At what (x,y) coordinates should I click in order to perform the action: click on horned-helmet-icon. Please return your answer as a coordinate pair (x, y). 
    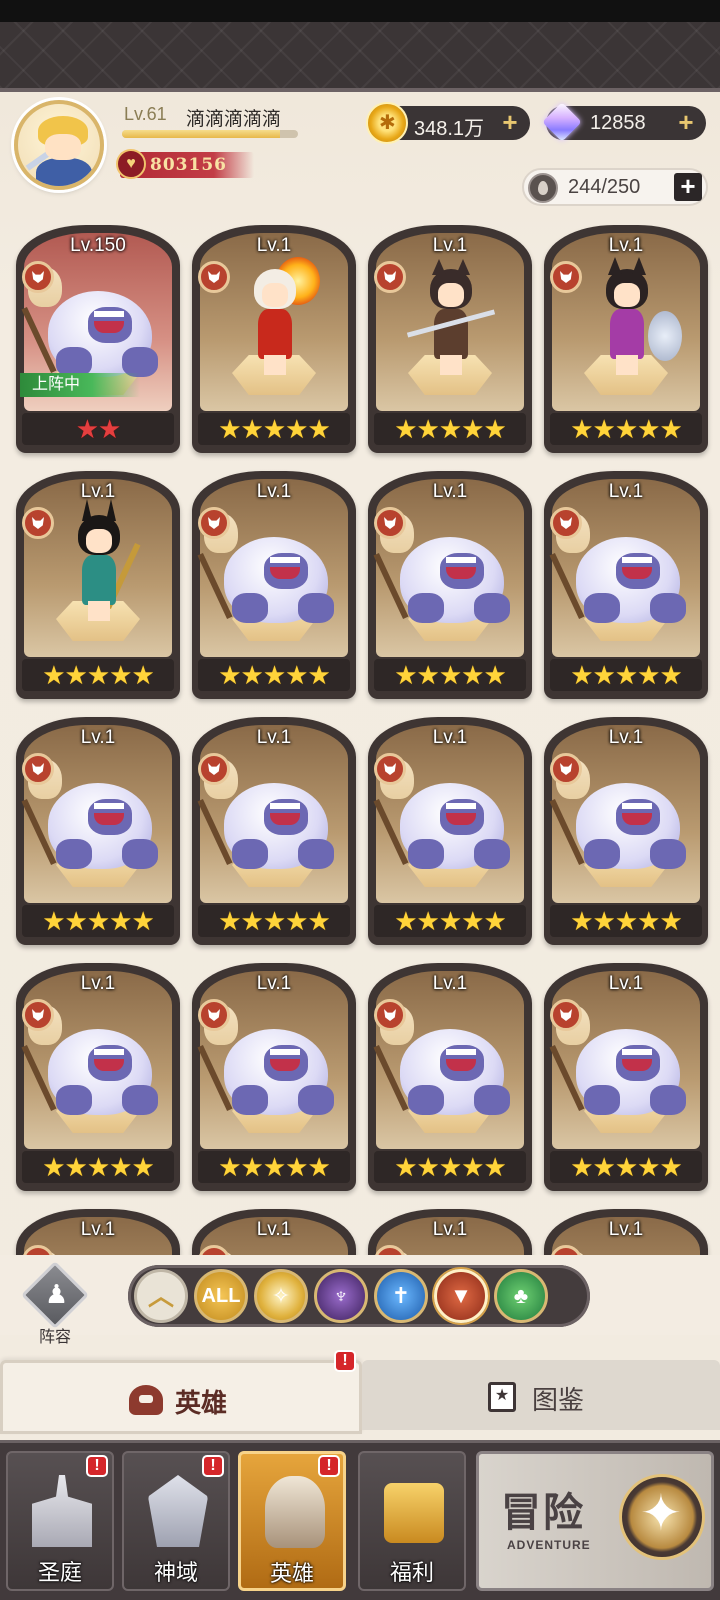
    Looking at the image, I should click on (295, 1512).